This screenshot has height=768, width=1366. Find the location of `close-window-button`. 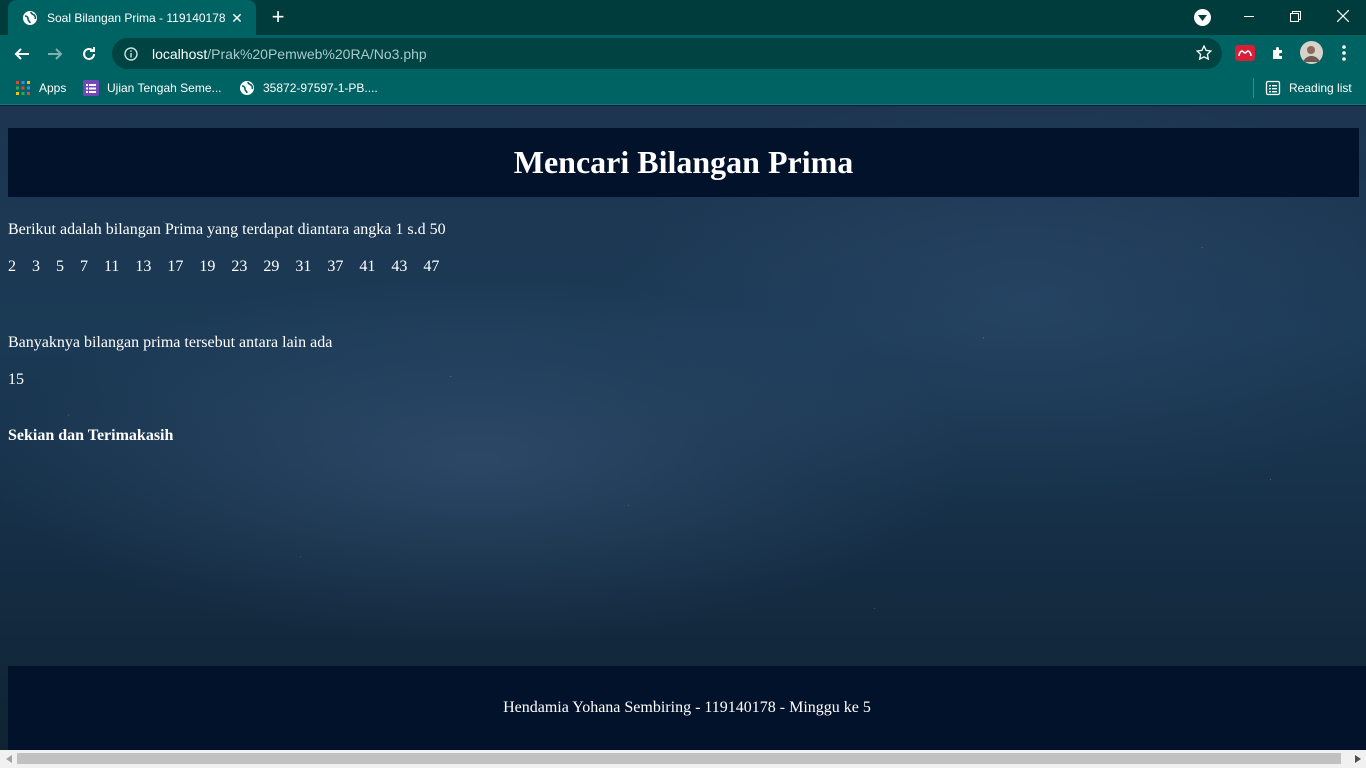

close-window-button is located at coordinates (1343, 16).